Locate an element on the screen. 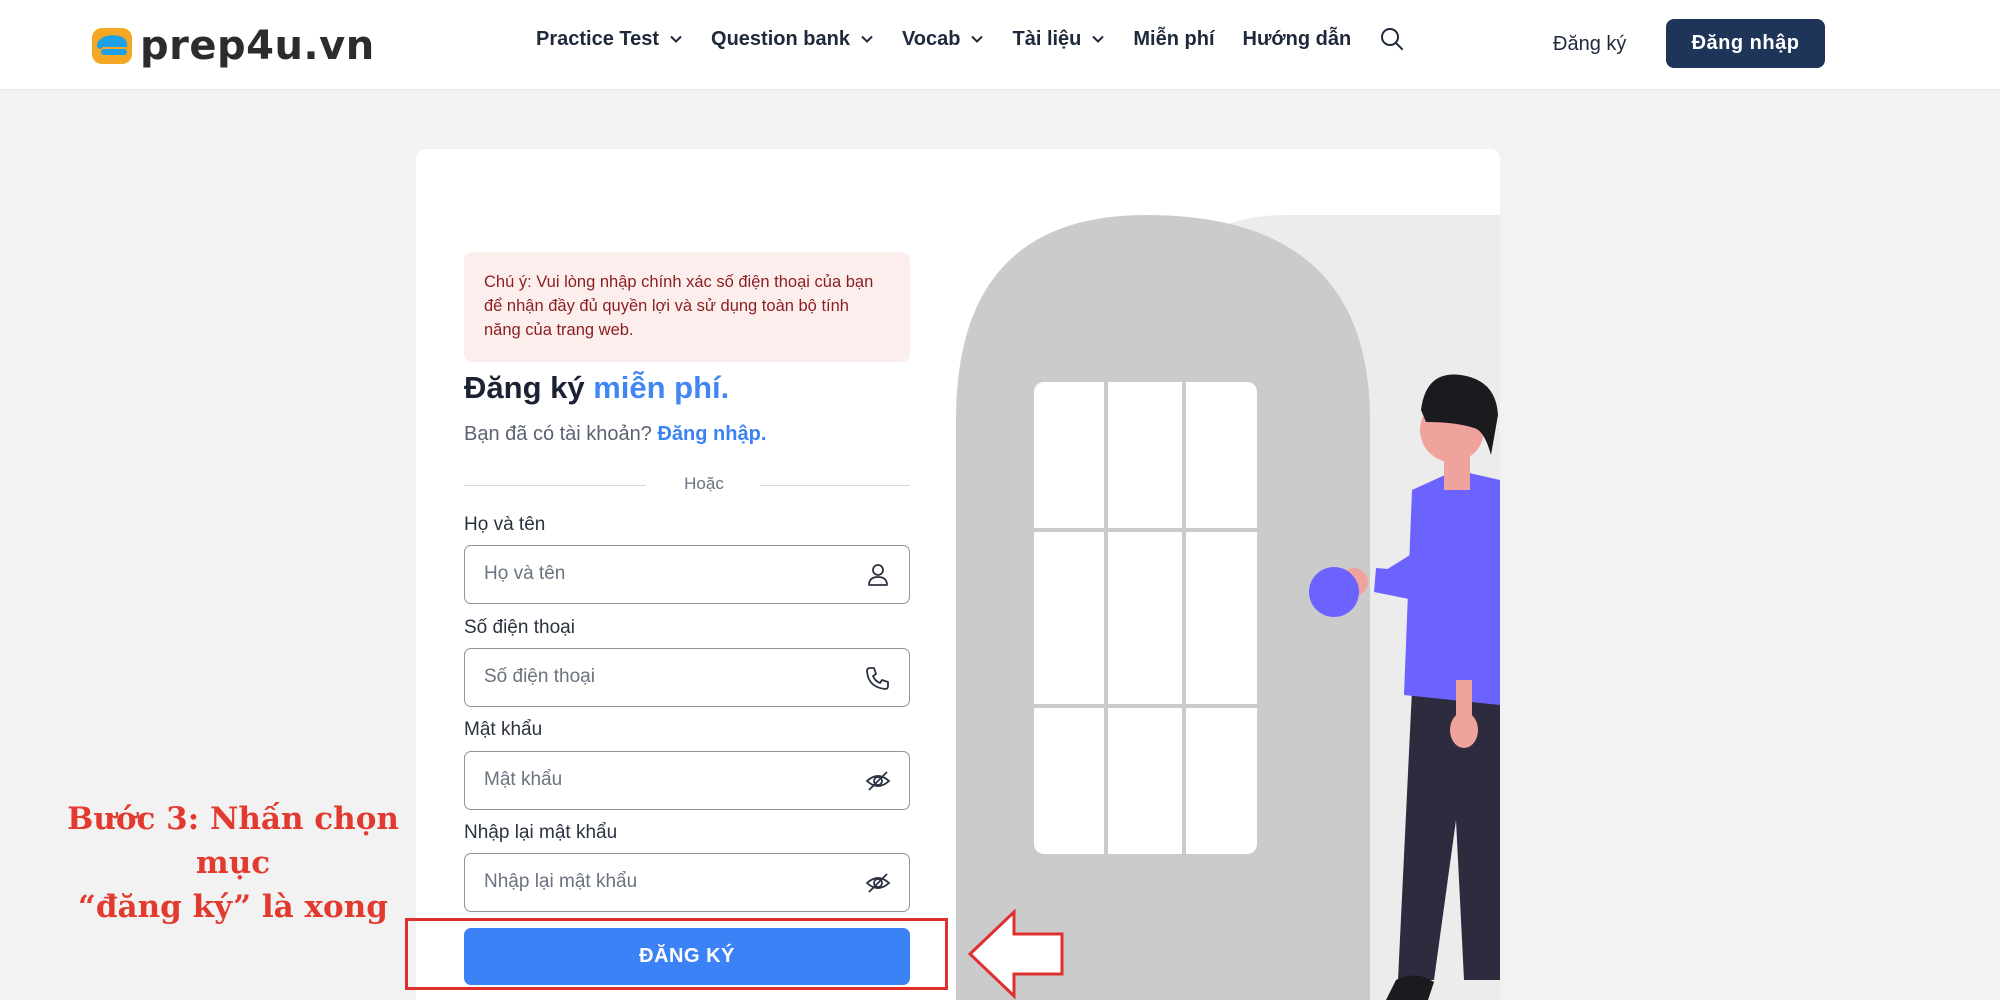  annotation-line-1: Bước 3: Nhấn chọn mục is located at coordinates (233, 841).